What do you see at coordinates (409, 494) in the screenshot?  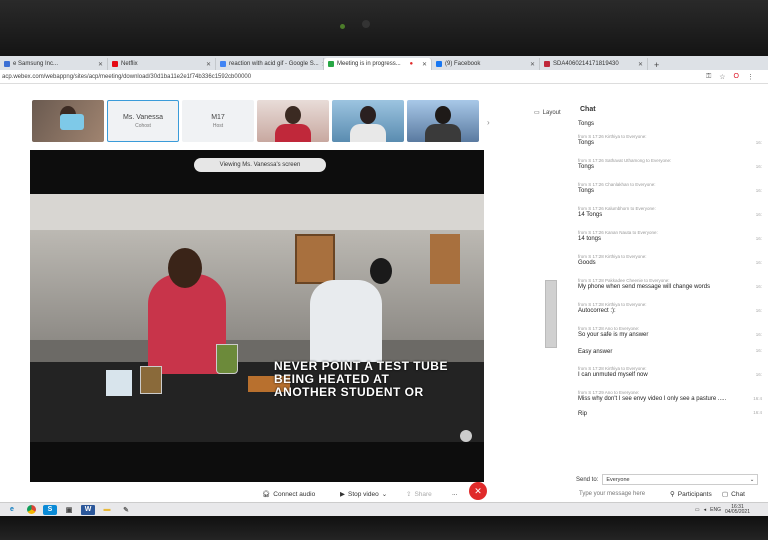 I see `share-icon: ⇪` at bounding box center [409, 494].